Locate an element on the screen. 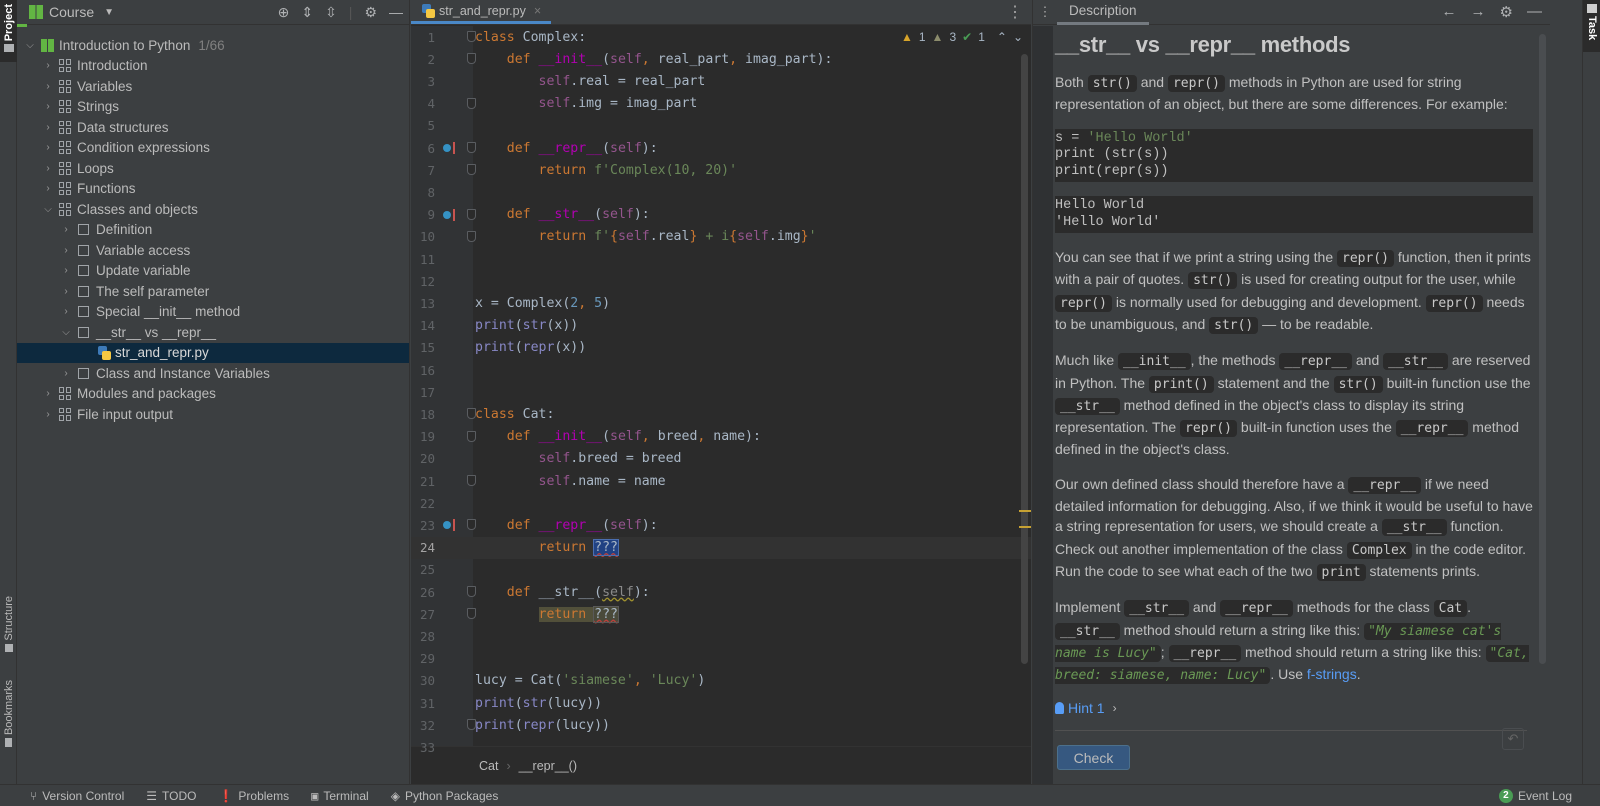  project-tool-tab: Project is located at coordinates (8, 31).